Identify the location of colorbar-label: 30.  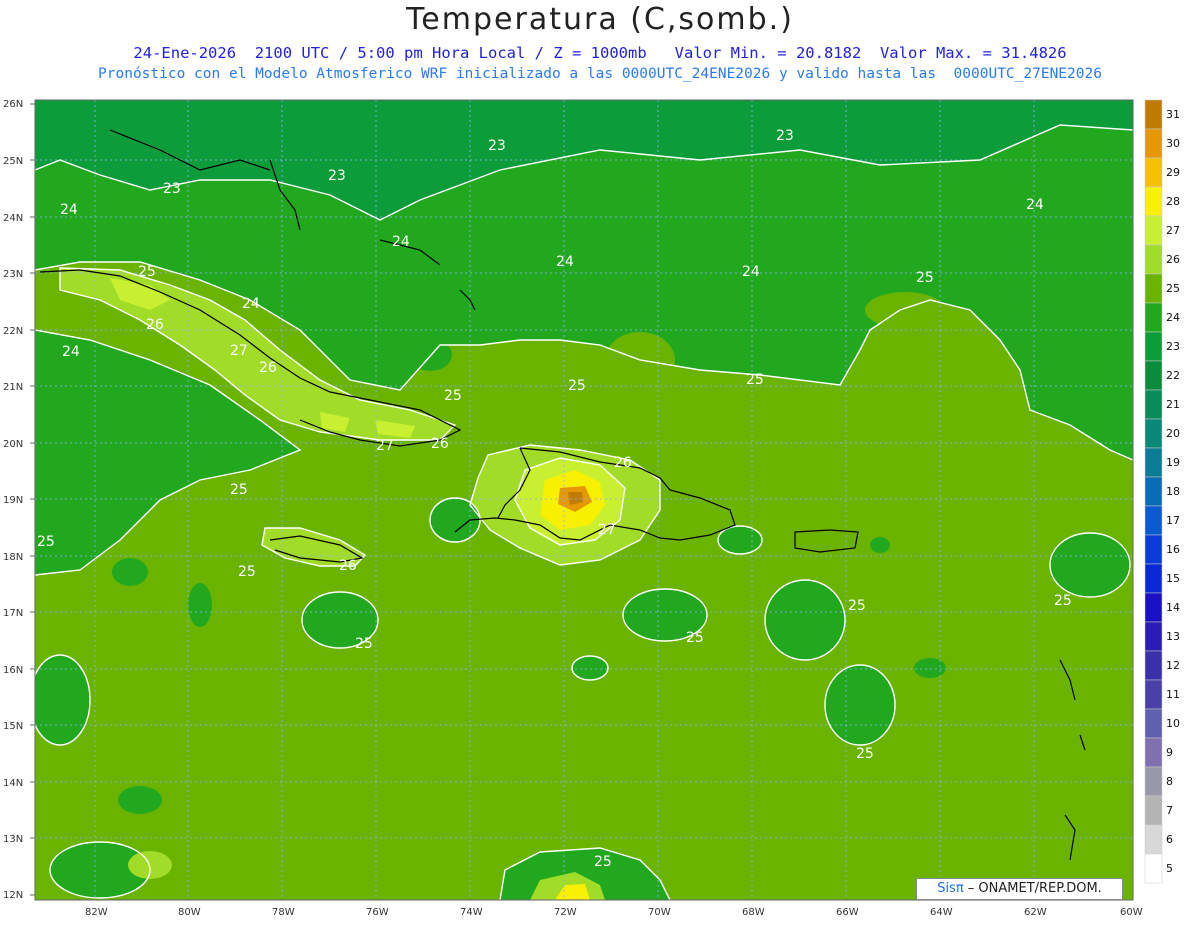
(1173, 143).